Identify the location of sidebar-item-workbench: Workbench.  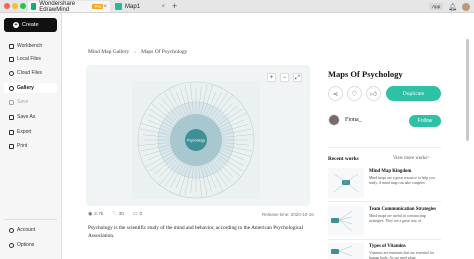
(30, 46).